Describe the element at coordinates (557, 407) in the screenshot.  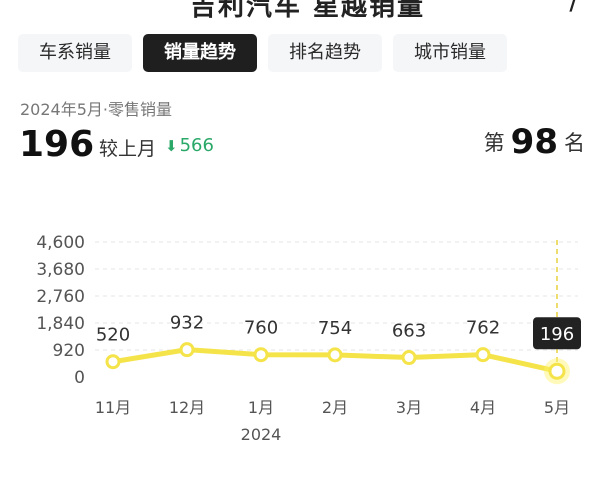
I see `x-tick-label: 5月` at that location.